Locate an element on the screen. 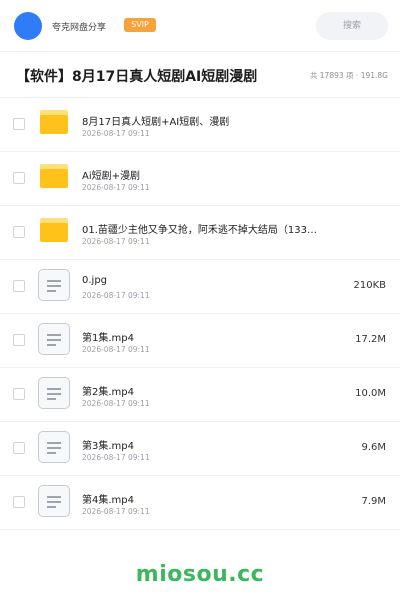 Image resolution: width=400 pixels, height=600 pixels. share-title: 【软件】8月17日真人短剧AI短剧漫剧 is located at coordinates (137, 77).